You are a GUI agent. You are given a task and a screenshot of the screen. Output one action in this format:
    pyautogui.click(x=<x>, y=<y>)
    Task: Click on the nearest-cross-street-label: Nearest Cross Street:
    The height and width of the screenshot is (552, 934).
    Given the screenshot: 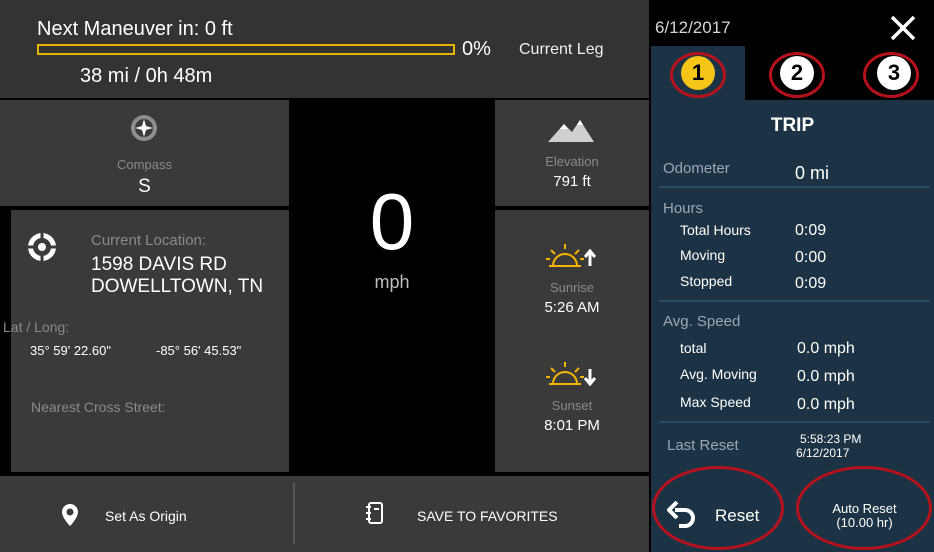 What is the action you would take?
    pyautogui.click(x=98, y=407)
    